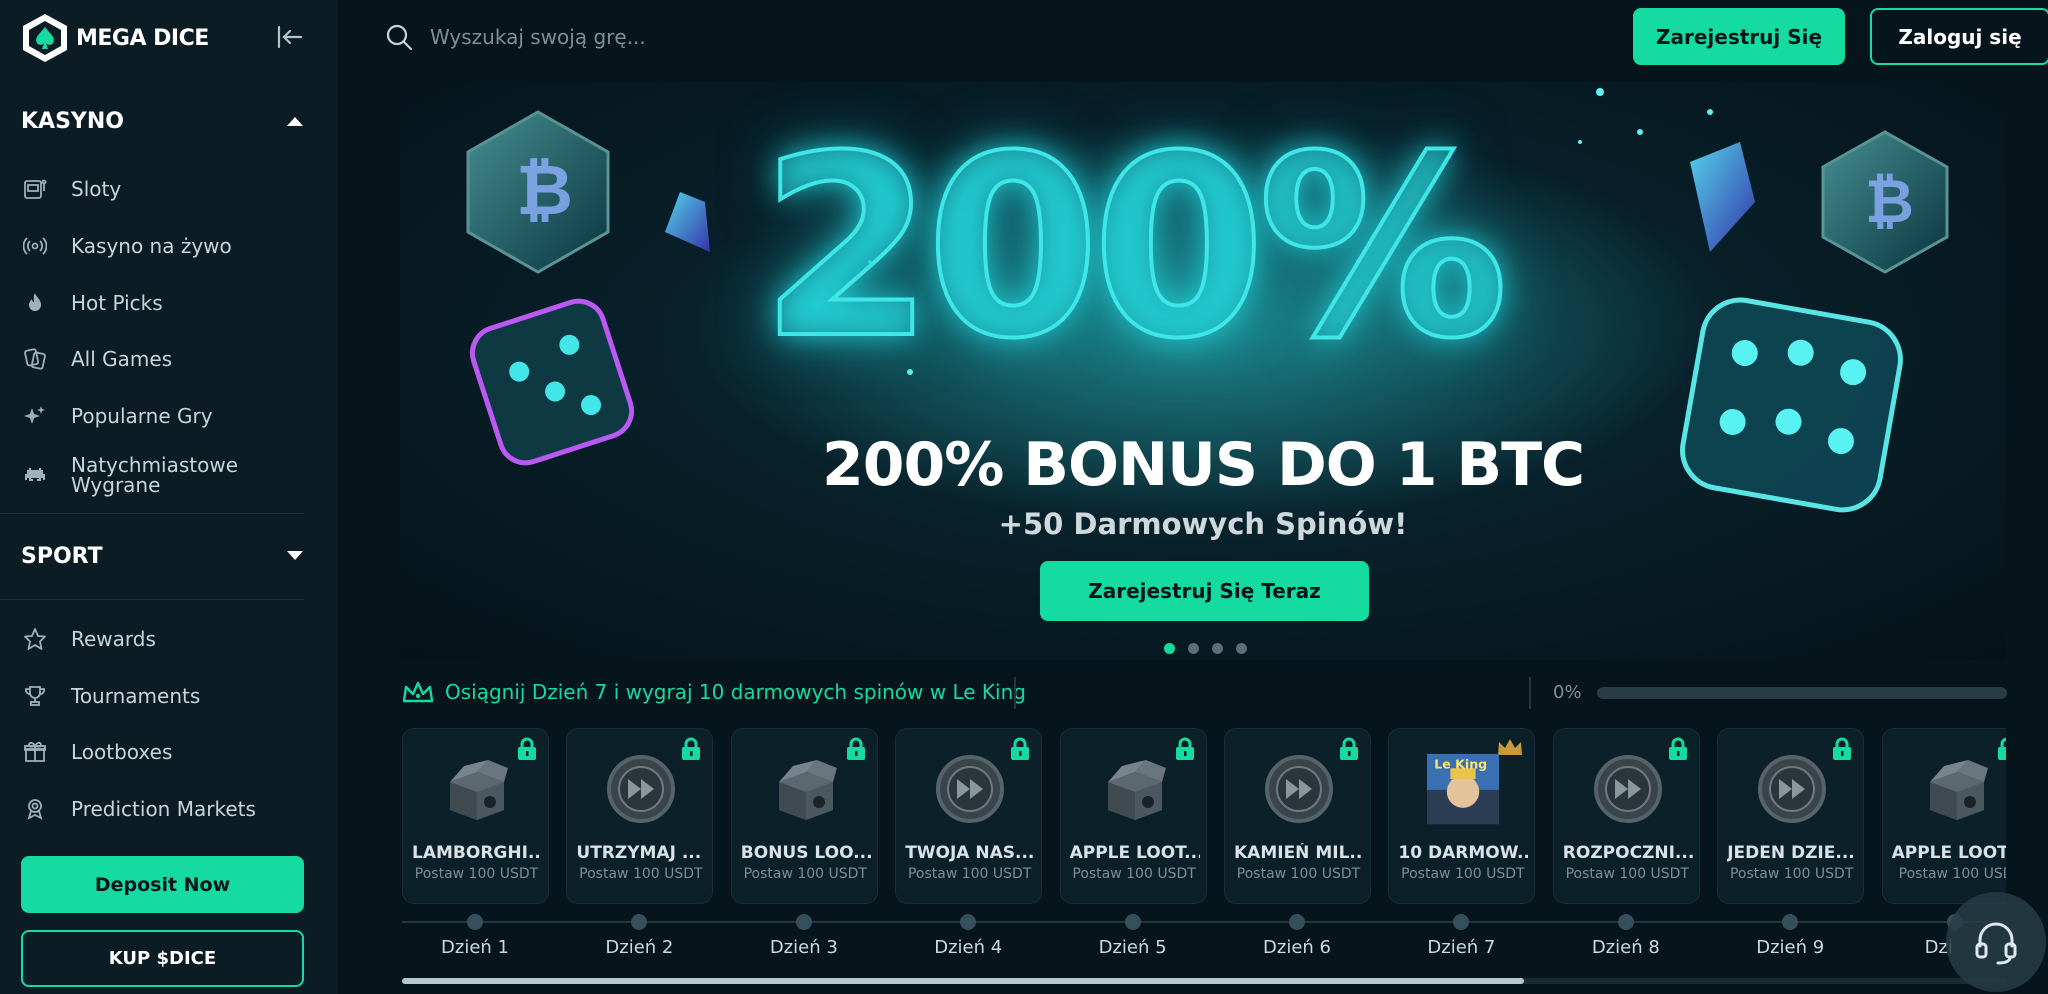  Describe the element at coordinates (1134, 247) in the screenshot. I see `banner-hero-text: 200%` at that location.